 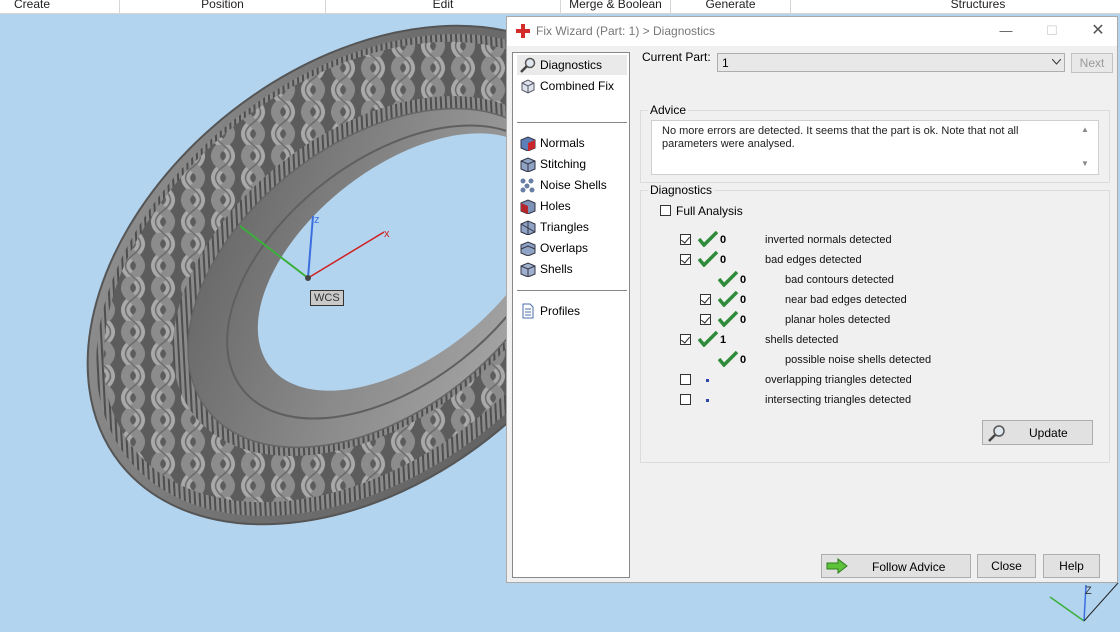 I want to click on near-bad-edges-checkbox, so click(x=705, y=299).